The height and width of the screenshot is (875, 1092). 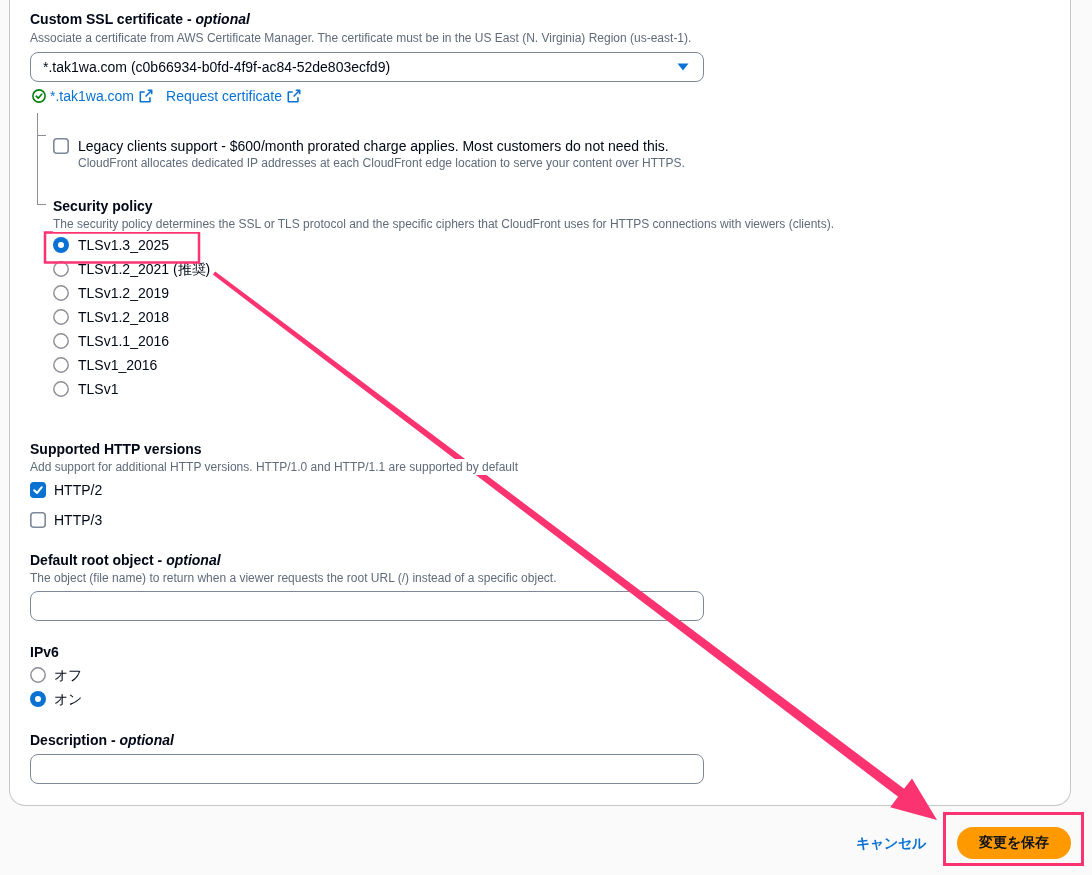 What do you see at coordinates (373, 146) in the screenshot?
I see `checkbox-label: Legacy clients support - $600/month prorated charge applies. Most customers do not need this.` at bounding box center [373, 146].